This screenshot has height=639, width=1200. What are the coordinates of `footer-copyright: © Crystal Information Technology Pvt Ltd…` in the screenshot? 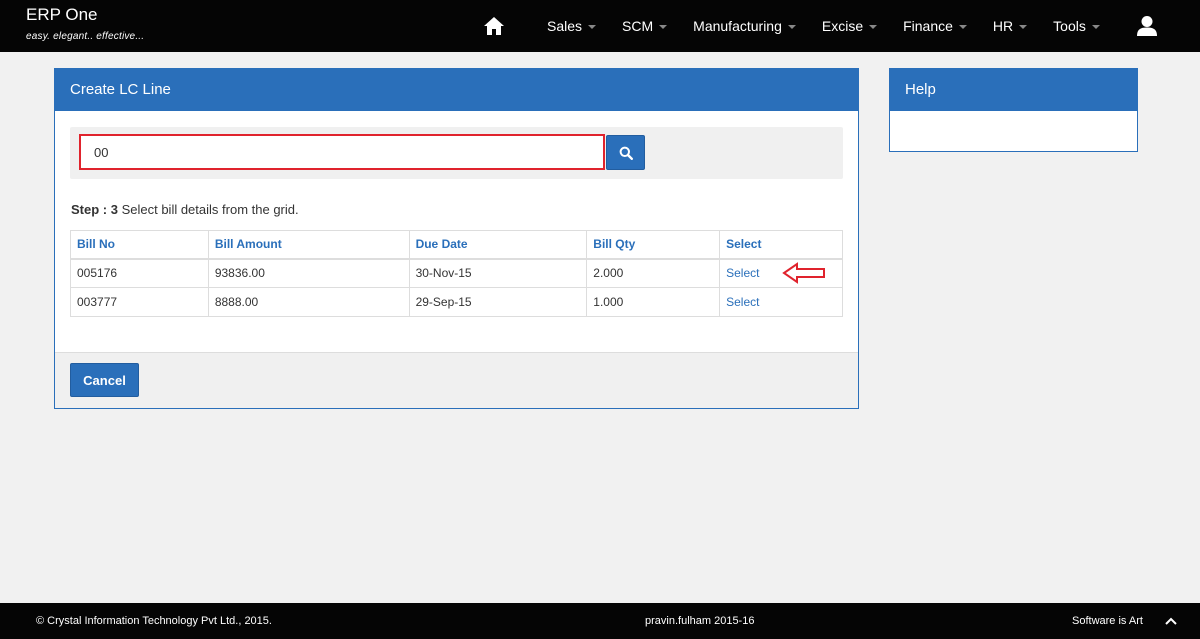 It's located at (154, 621).